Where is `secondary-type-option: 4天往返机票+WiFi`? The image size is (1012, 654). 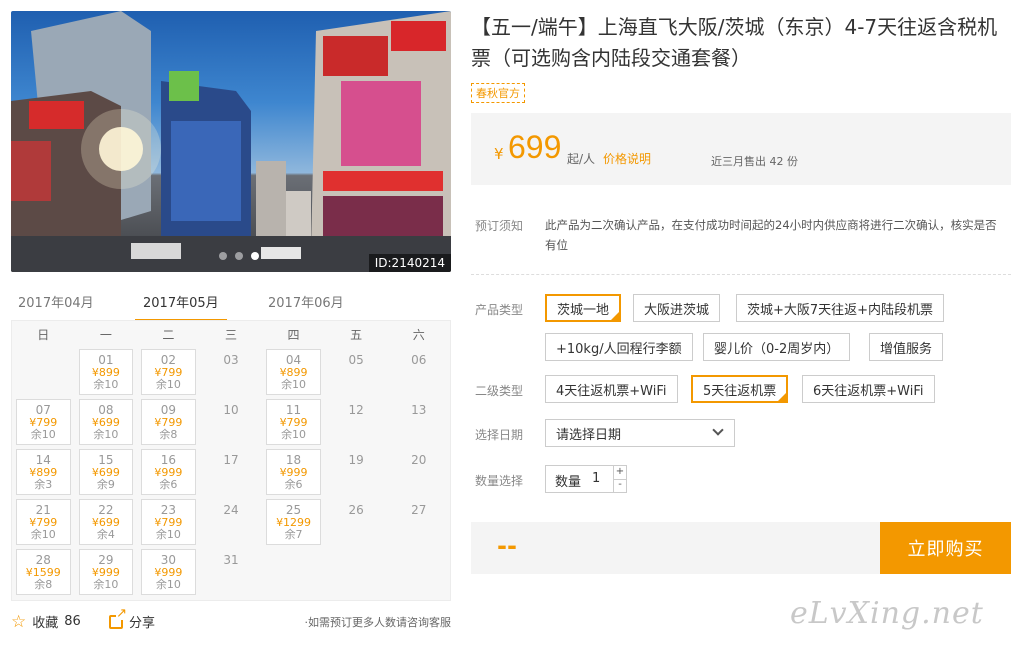
secondary-type-option: 4天往返机票+WiFi is located at coordinates (611, 389).